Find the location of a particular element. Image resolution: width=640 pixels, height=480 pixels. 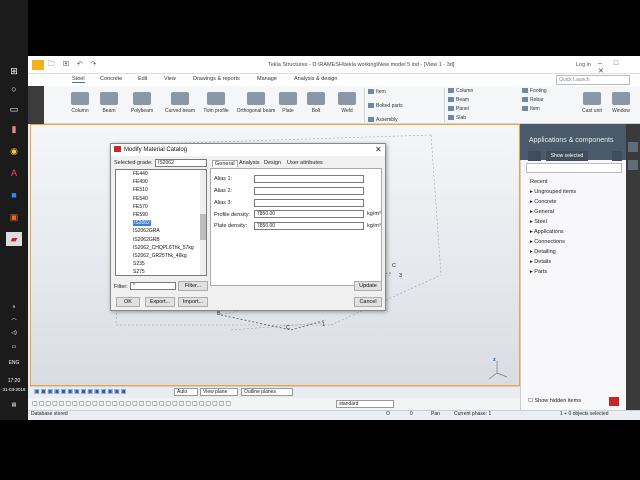

tab-manage: Manage is located at coordinates (267, 79).